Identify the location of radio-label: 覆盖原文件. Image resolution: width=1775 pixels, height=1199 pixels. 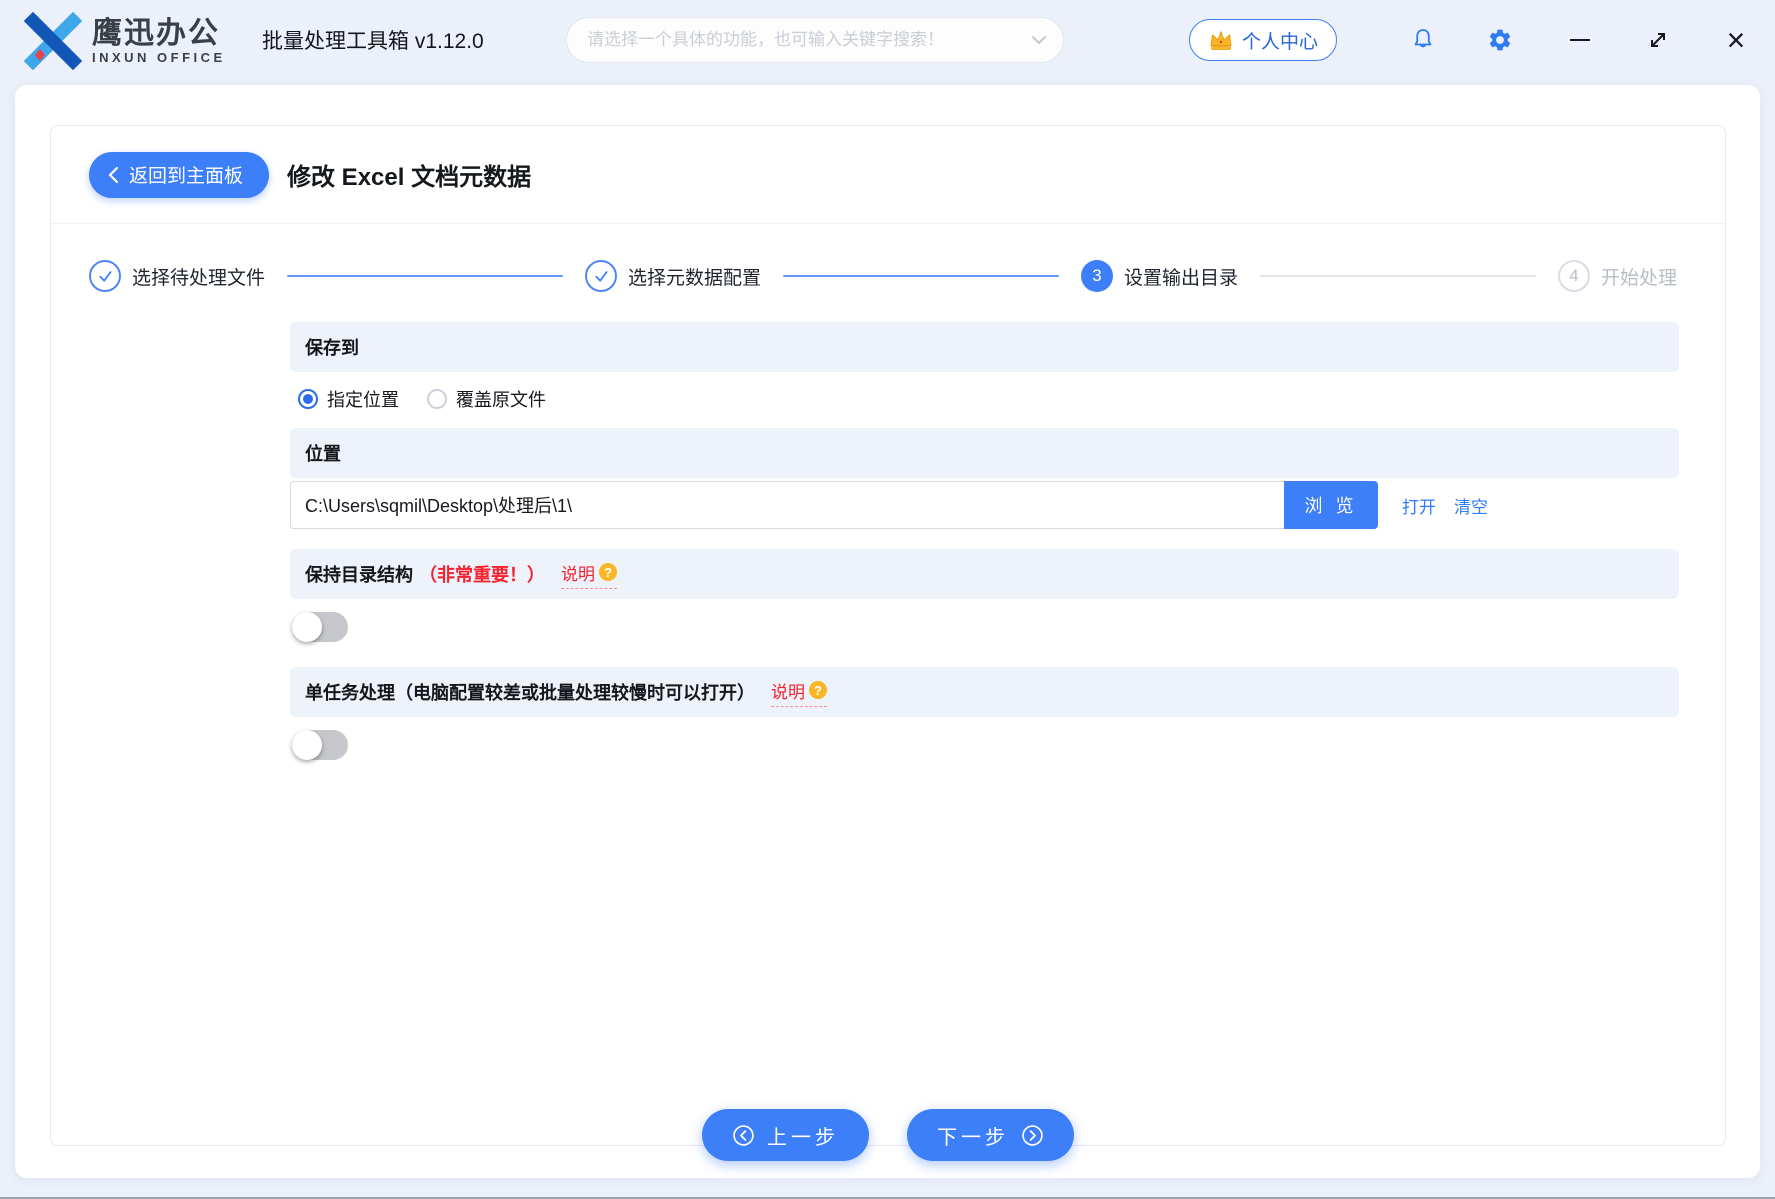
(501, 400).